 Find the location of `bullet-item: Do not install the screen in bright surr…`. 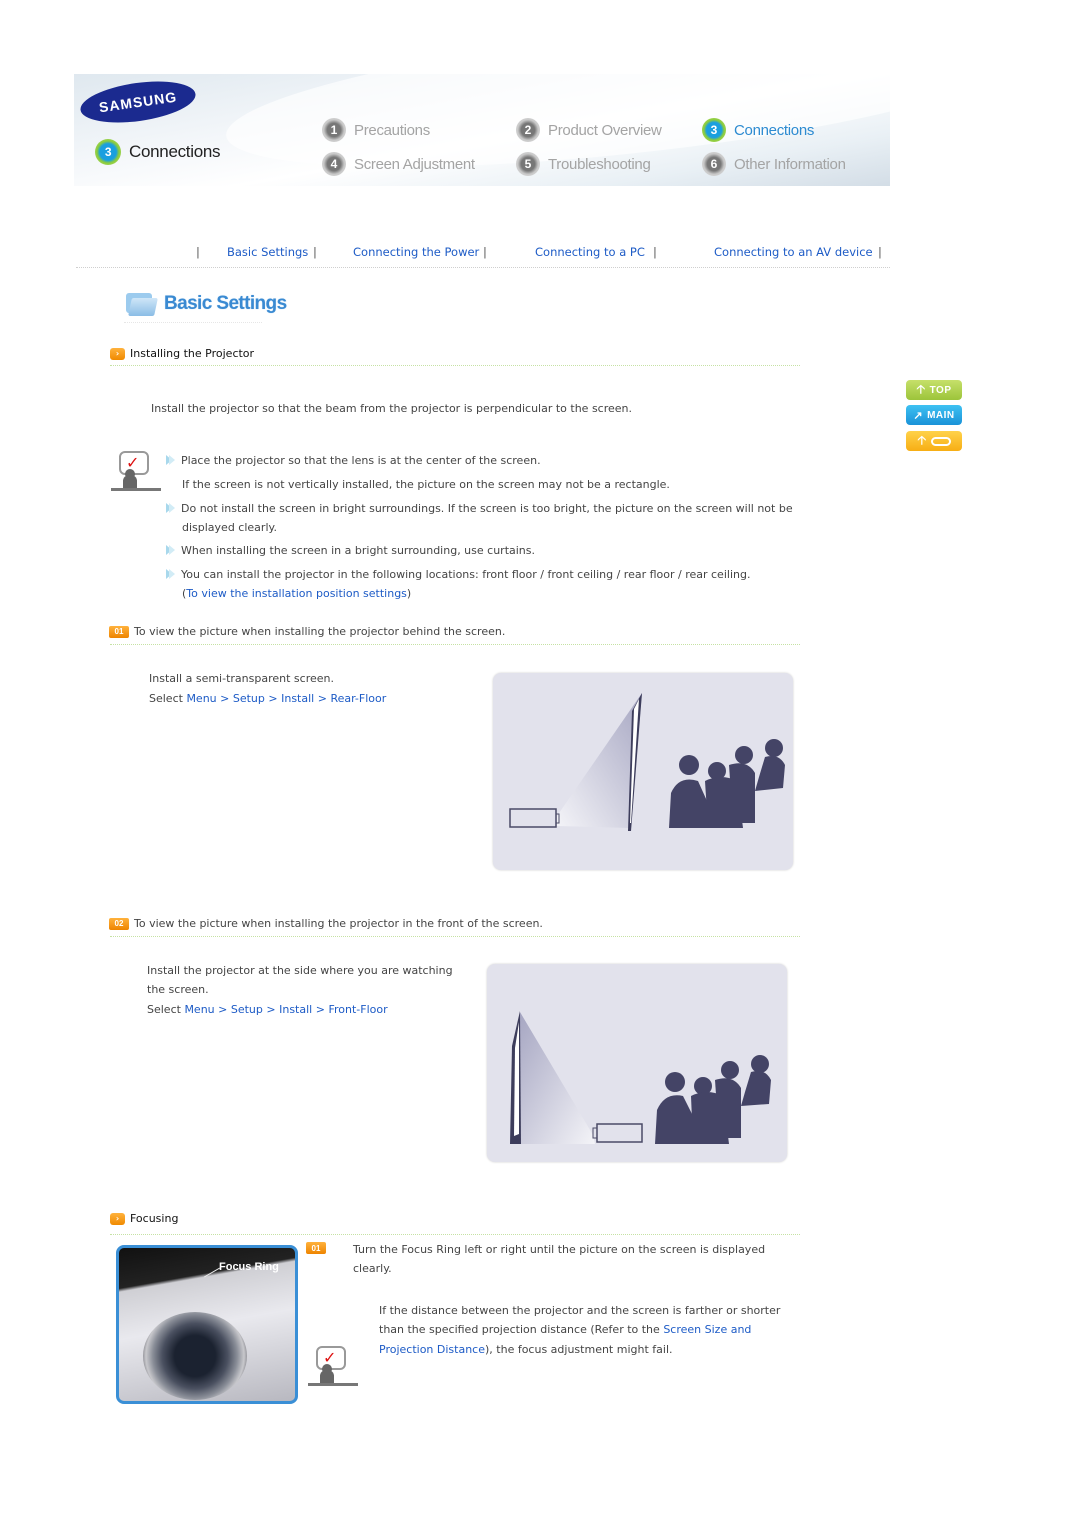

bullet-item: Do not install the screen in bright surr… is located at coordinates (479, 509).